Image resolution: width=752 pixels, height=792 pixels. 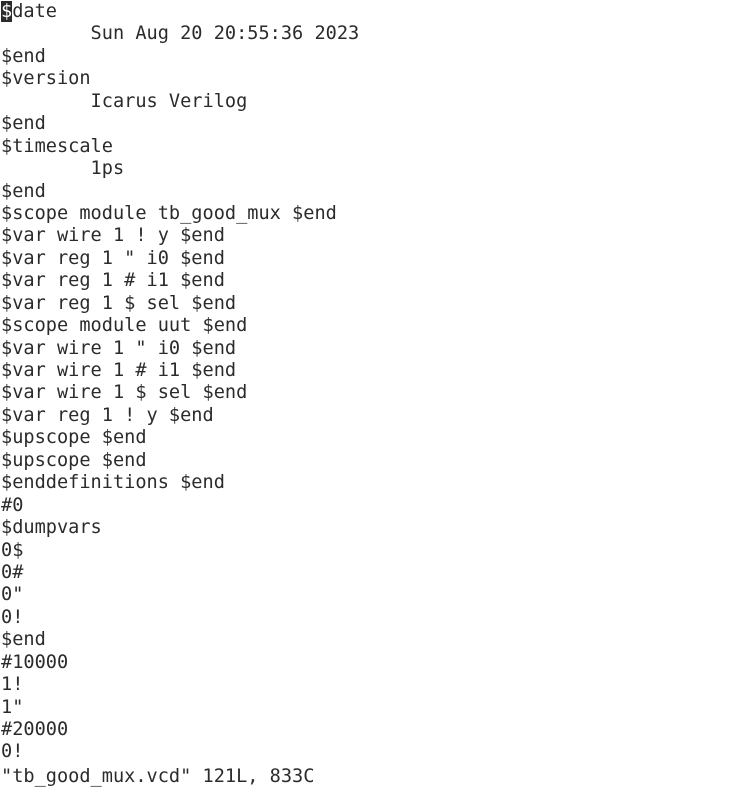 What do you see at coordinates (113, 483) in the screenshot?
I see `file-line: $enddefinitions $end` at bounding box center [113, 483].